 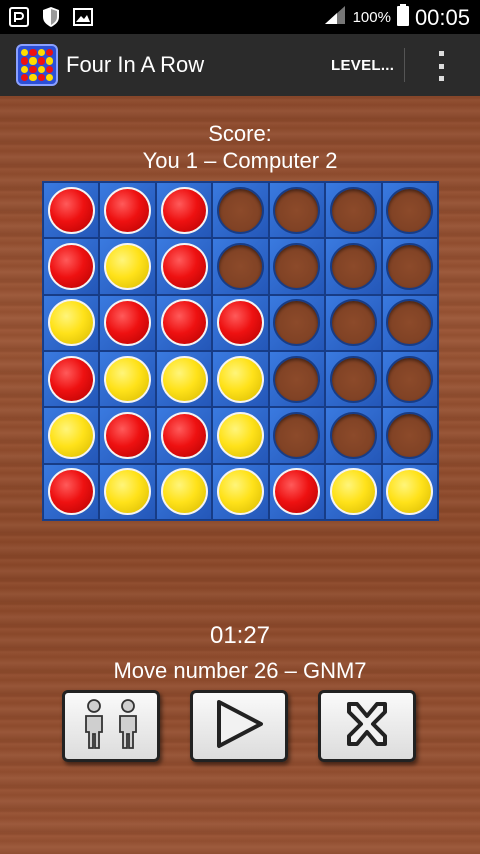 I want to click on notification-app-icon, so click(x=19, y=17).